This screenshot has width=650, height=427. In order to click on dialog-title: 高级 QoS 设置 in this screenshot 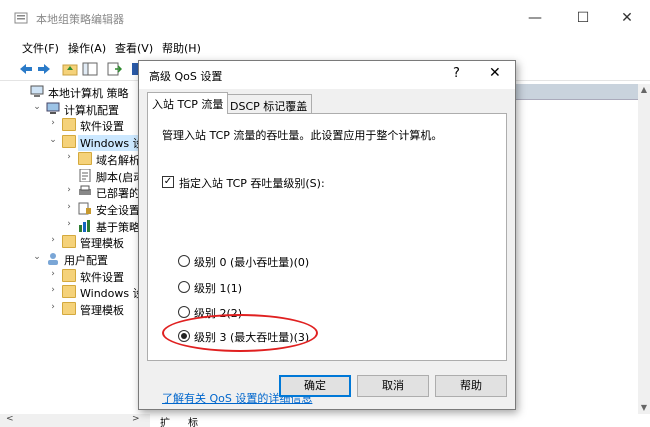, I will do `click(186, 76)`.